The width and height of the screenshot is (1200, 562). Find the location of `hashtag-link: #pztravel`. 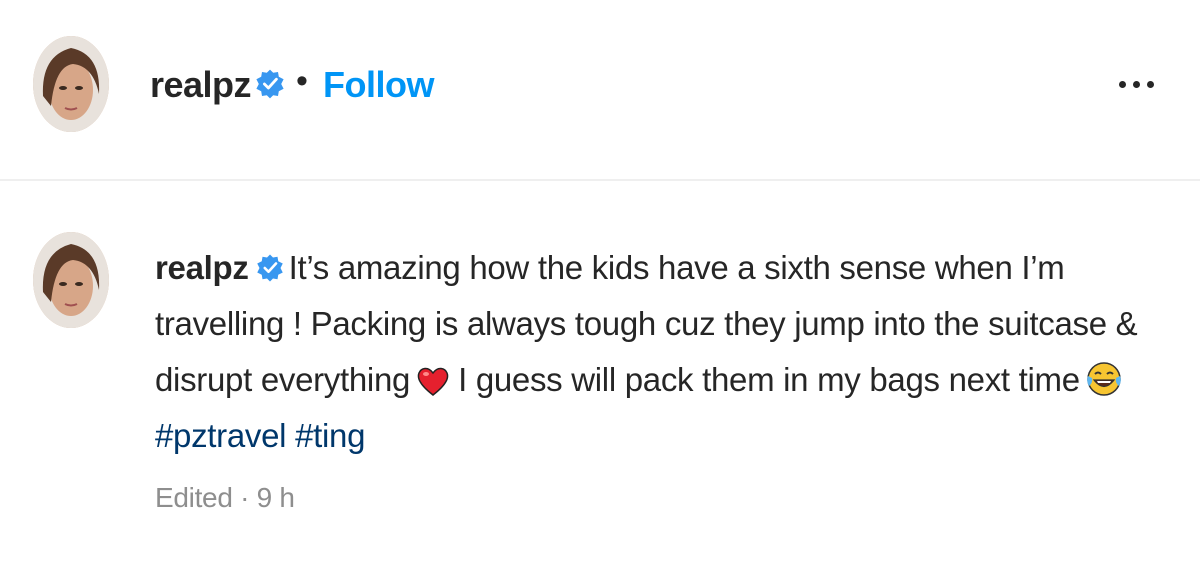

hashtag-link: #pztravel is located at coordinates (221, 435).